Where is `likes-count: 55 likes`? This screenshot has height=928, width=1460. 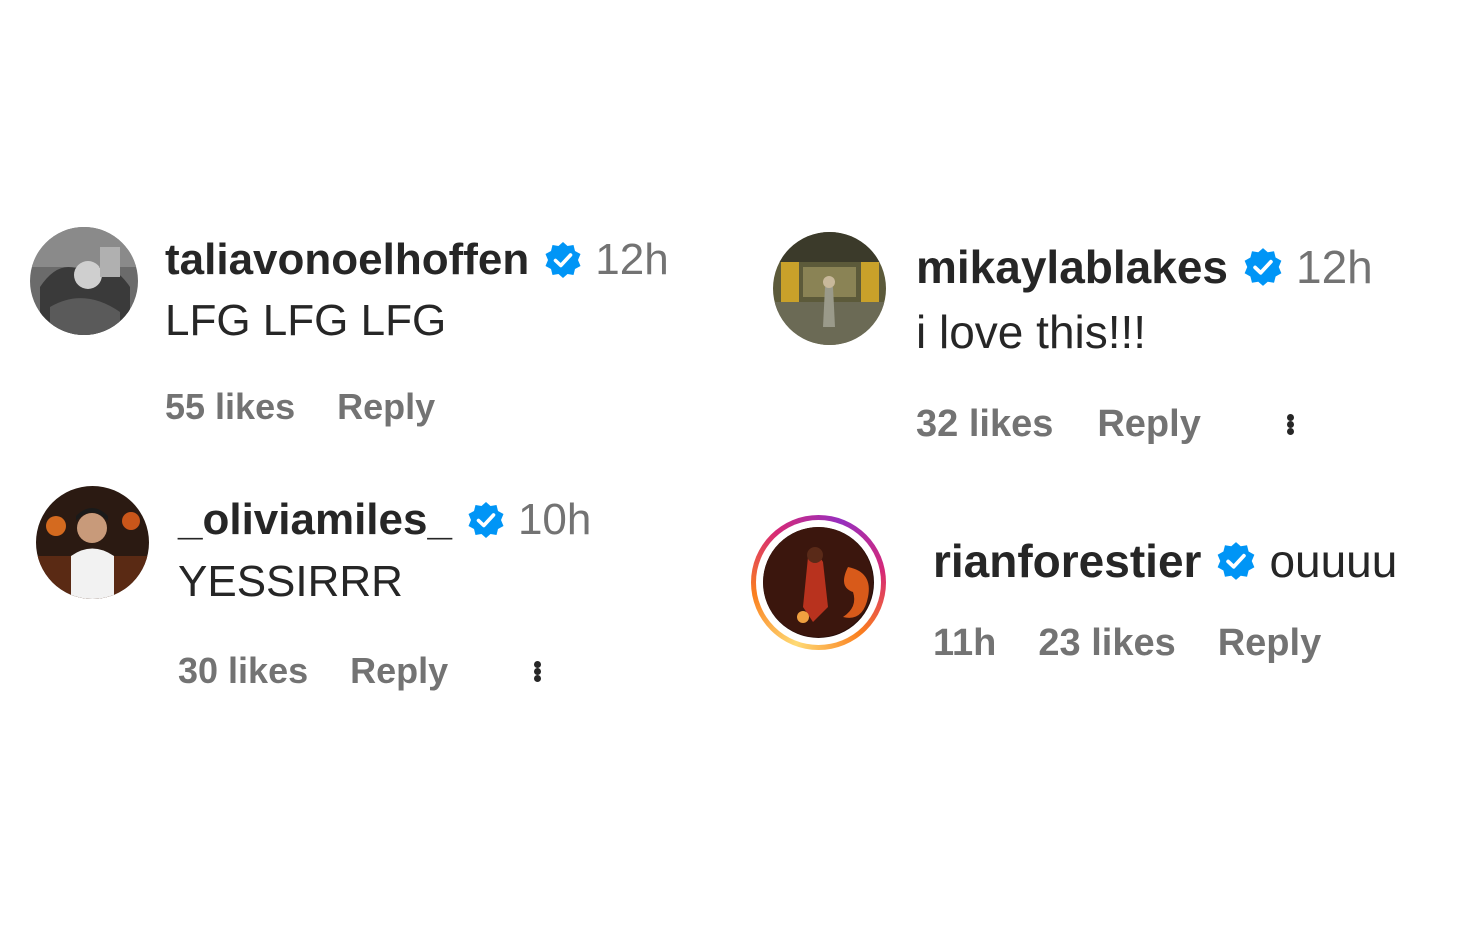 likes-count: 55 likes is located at coordinates (230, 407).